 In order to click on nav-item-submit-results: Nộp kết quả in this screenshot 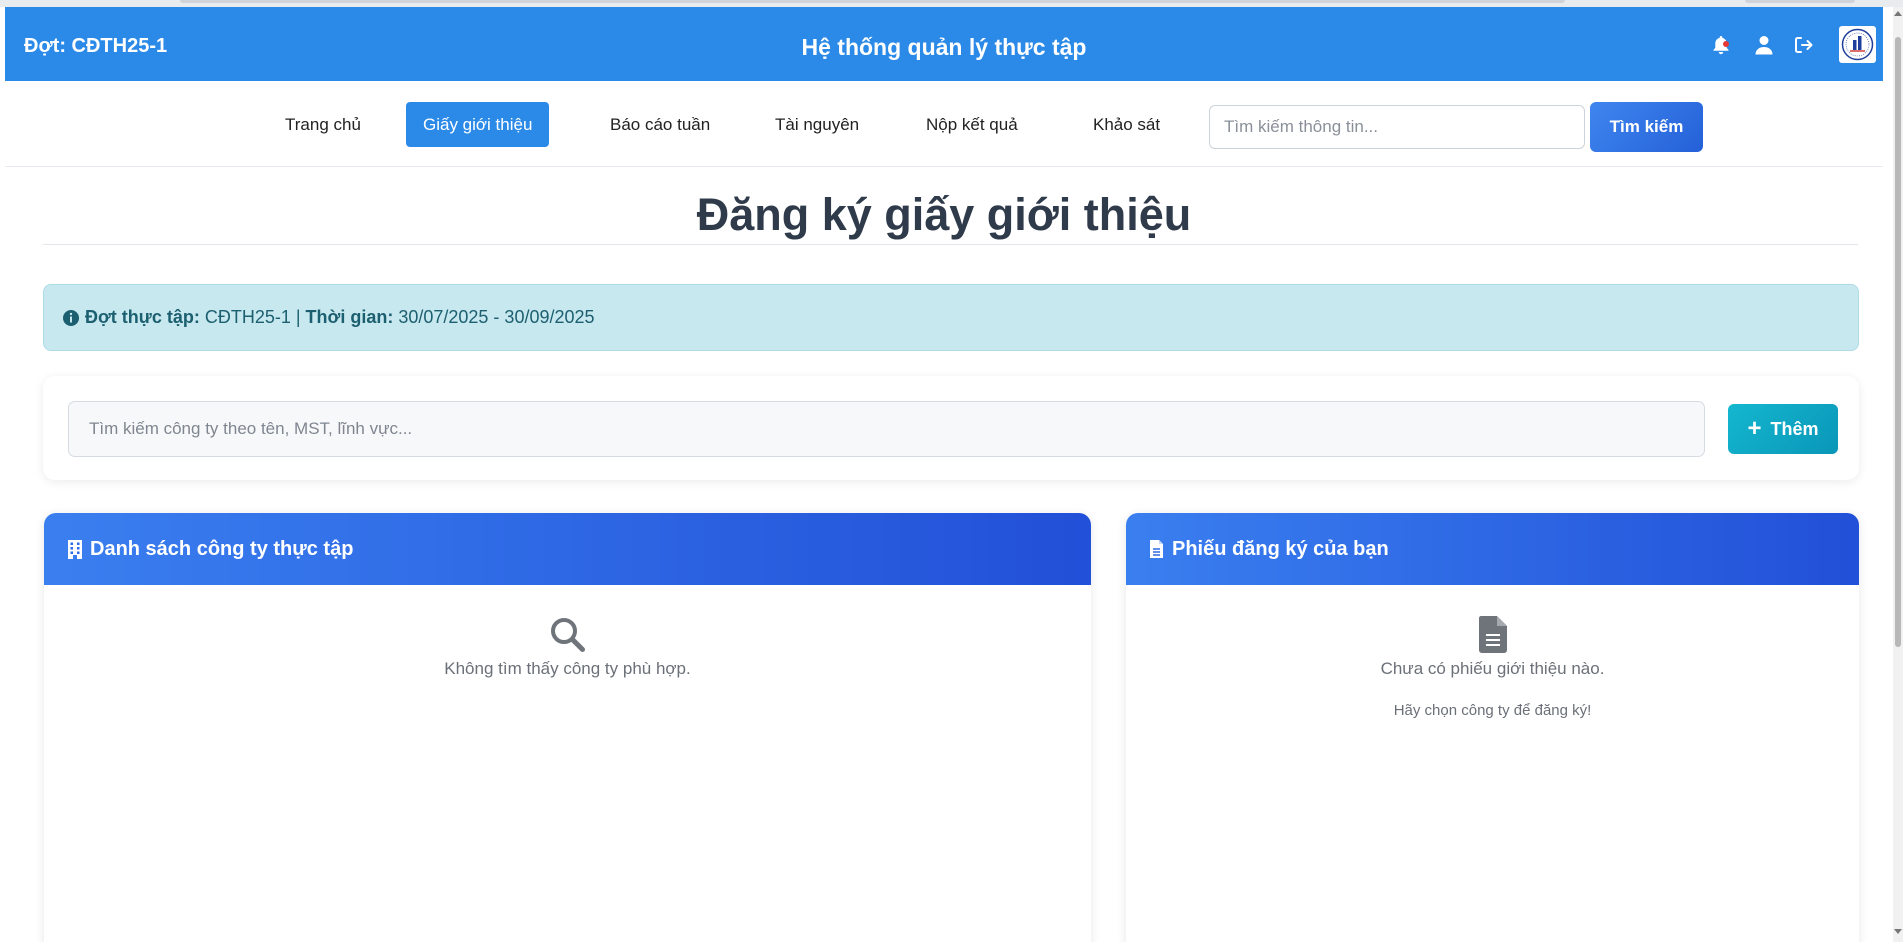, I will do `click(972, 124)`.